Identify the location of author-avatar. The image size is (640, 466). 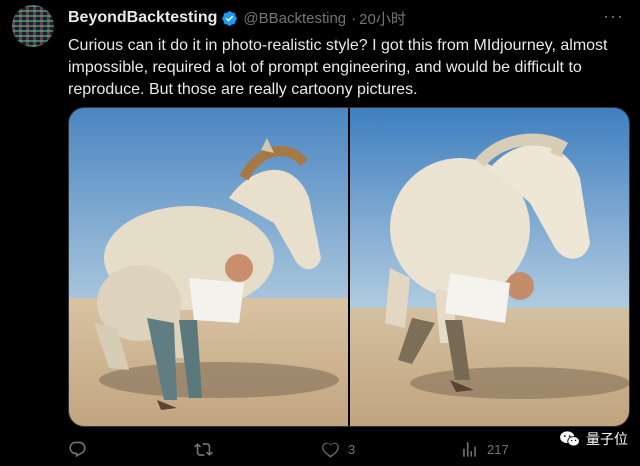
(33, 26).